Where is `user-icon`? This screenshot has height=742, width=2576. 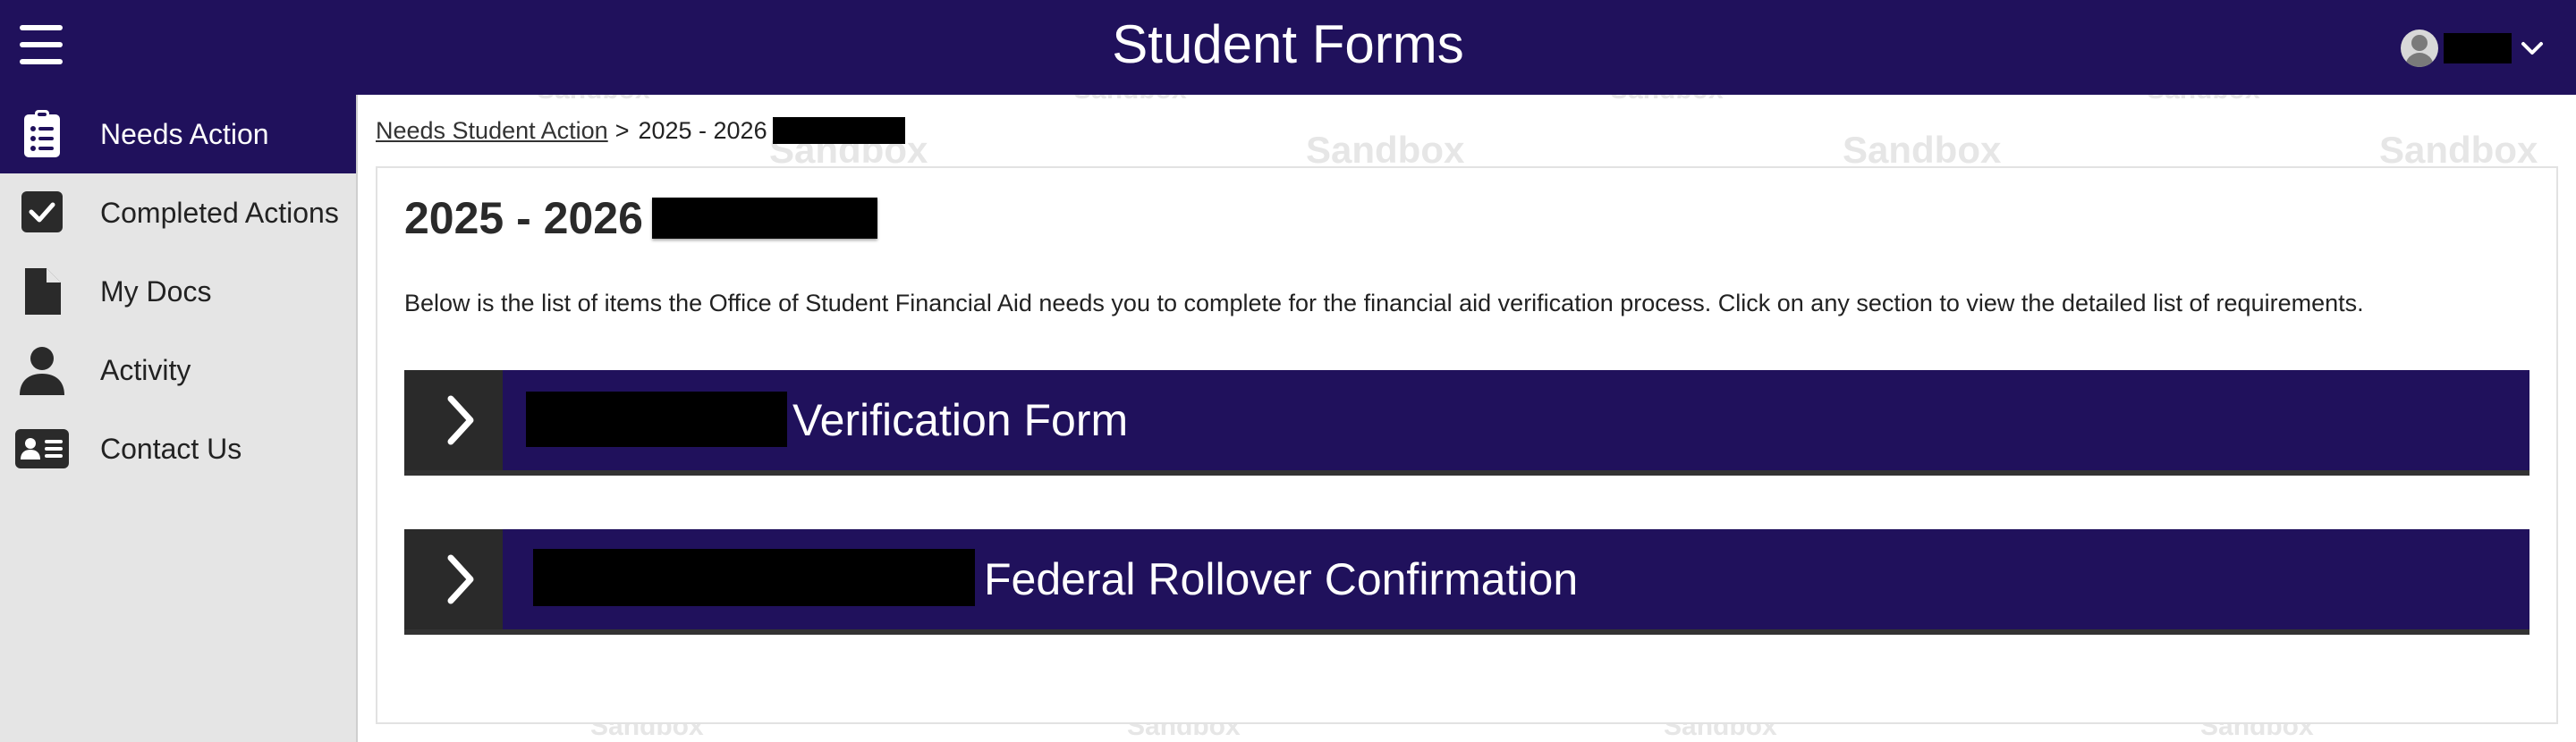 user-icon is located at coordinates (42, 371).